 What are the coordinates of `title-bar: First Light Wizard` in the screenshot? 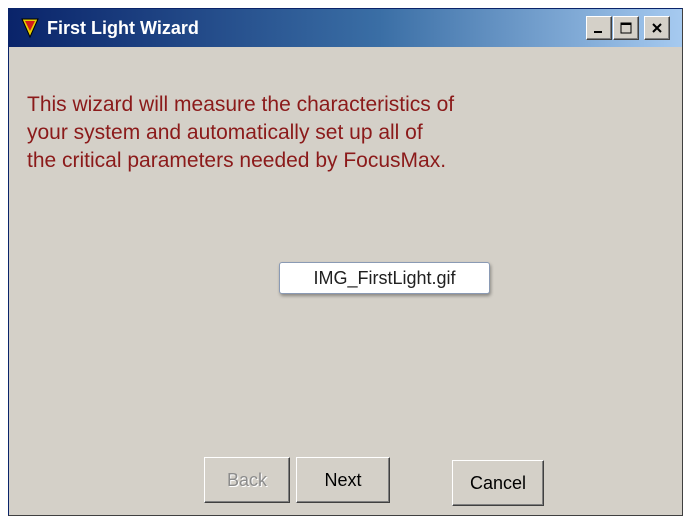 It's located at (345, 28).